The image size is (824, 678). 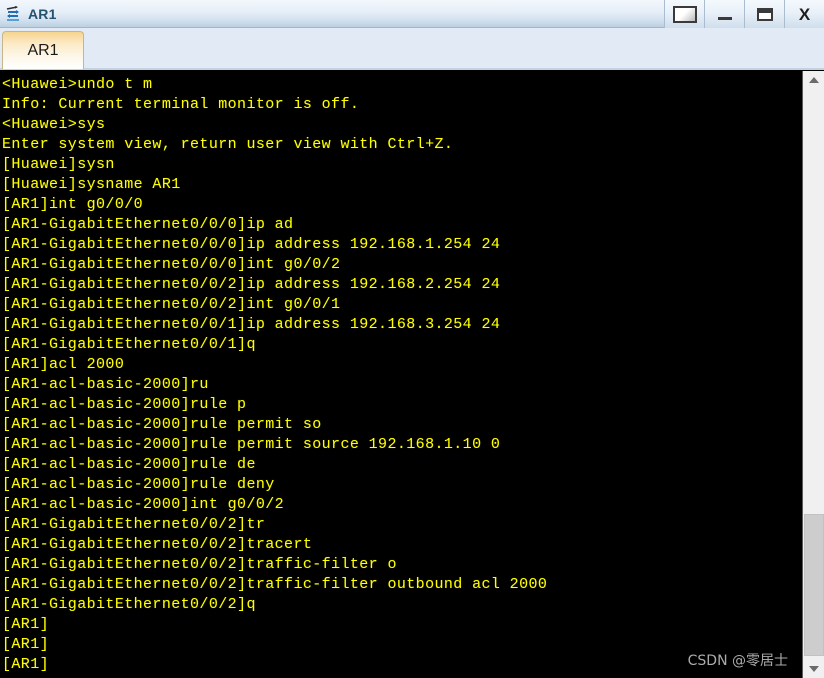 What do you see at coordinates (73, 204) in the screenshot?
I see `terminal-line: [AR1]int g0/0/0` at bounding box center [73, 204].